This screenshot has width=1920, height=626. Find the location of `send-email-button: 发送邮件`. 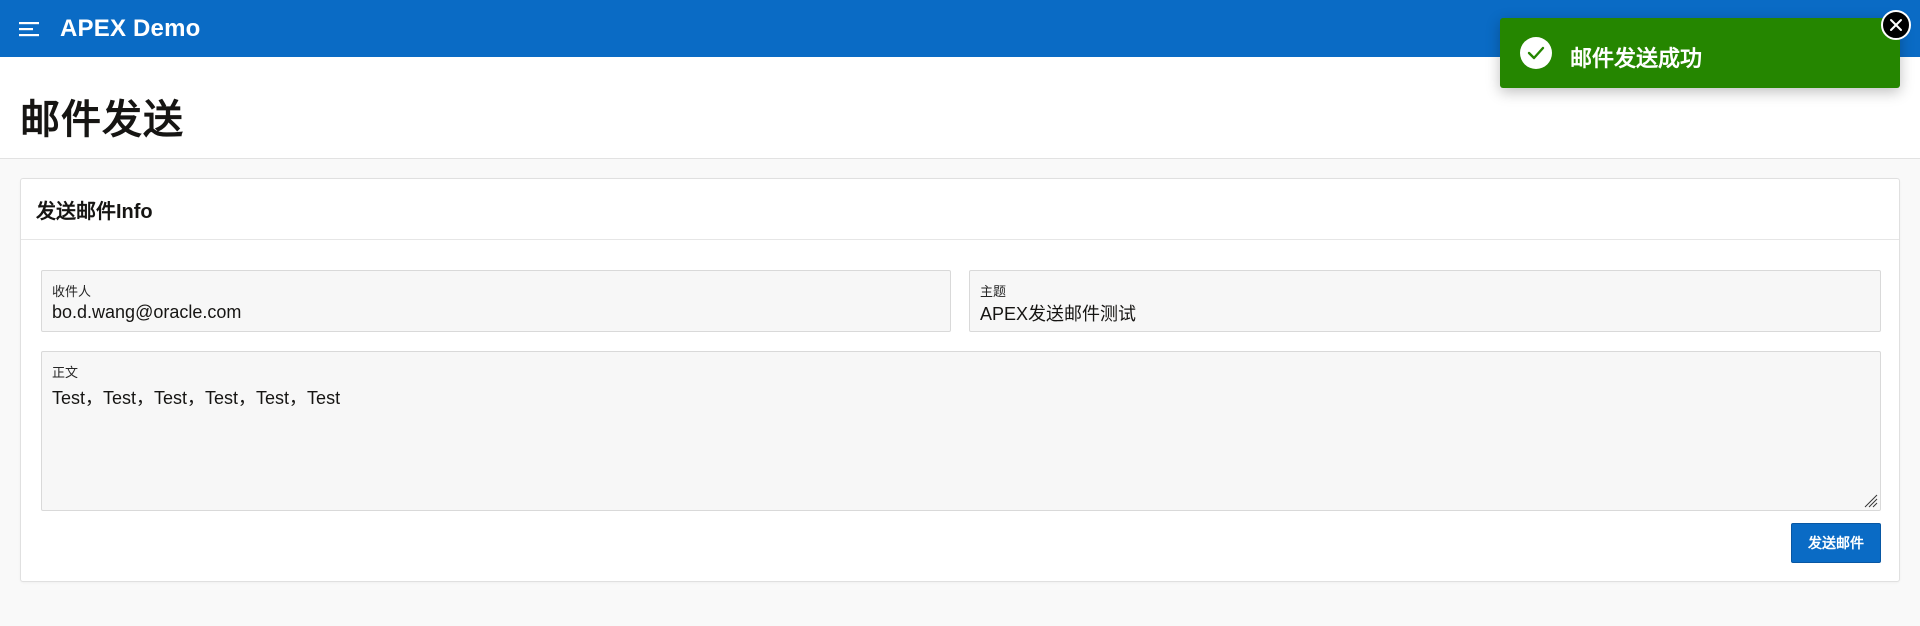

send-email-button: 发送邮件 is located at coordinates (1836, 543).